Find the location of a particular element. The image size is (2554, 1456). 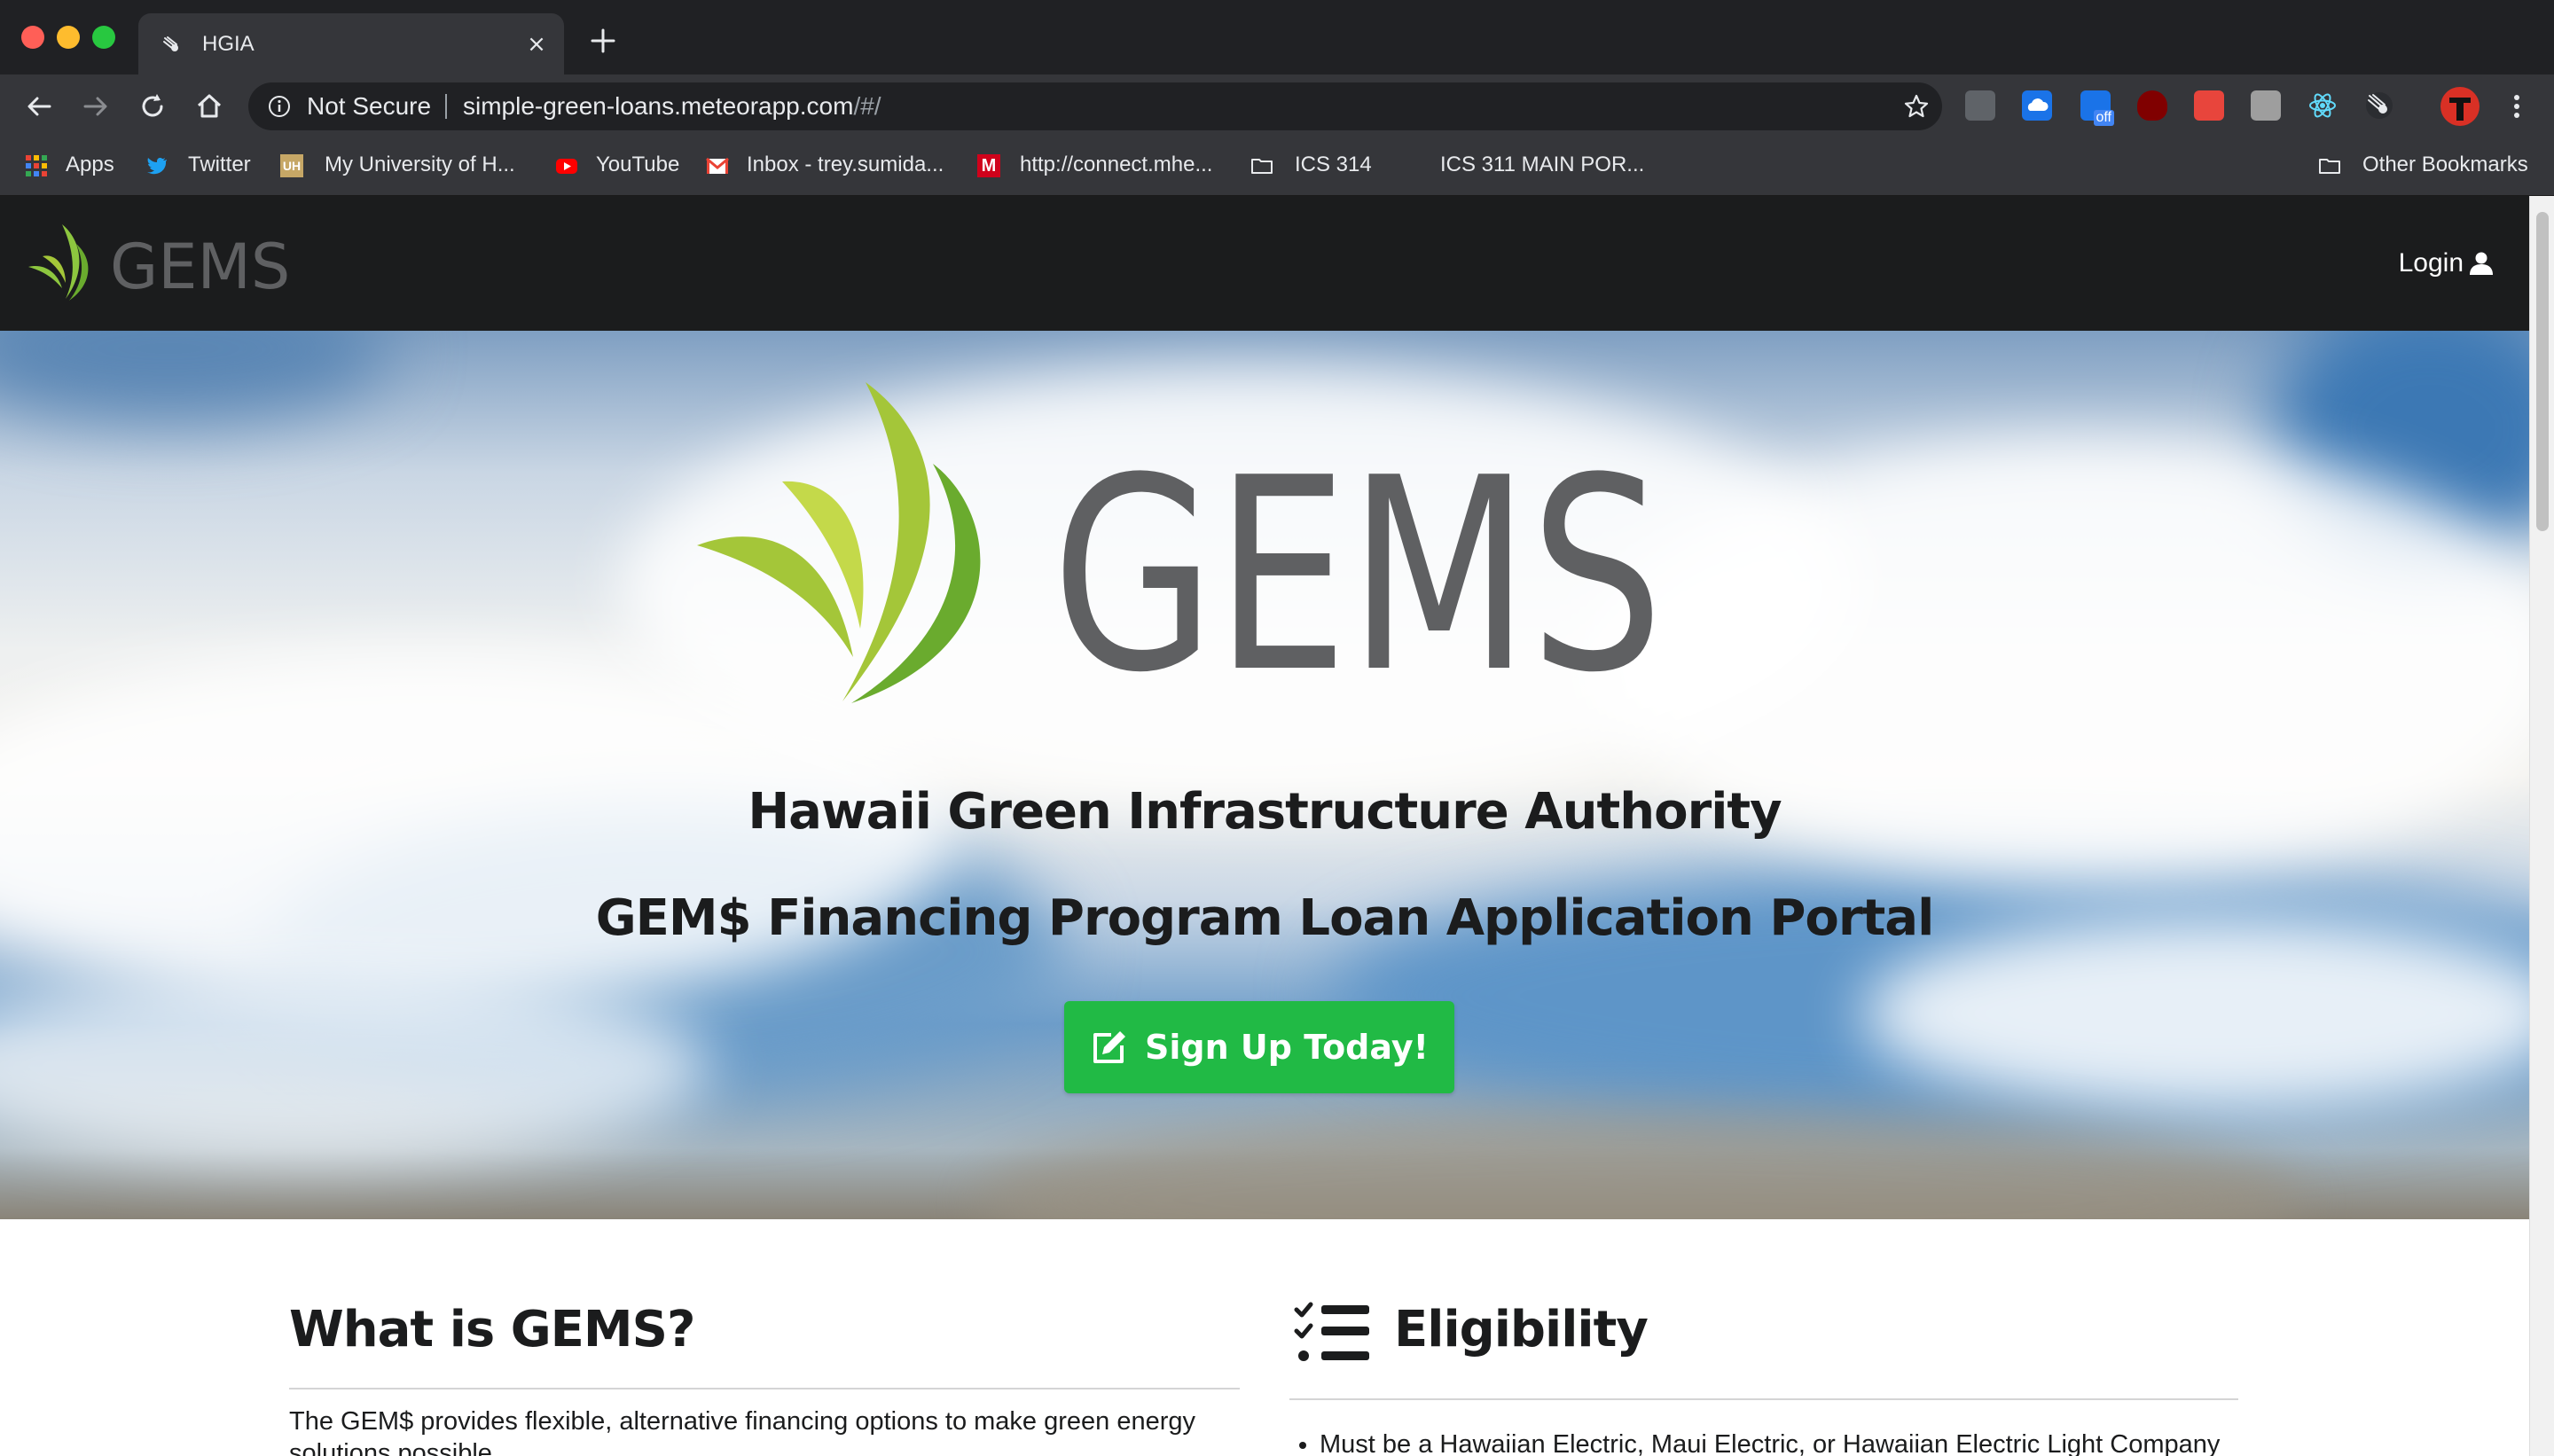

css-viewer-extension-icon is located at coordinates (1980, 105).